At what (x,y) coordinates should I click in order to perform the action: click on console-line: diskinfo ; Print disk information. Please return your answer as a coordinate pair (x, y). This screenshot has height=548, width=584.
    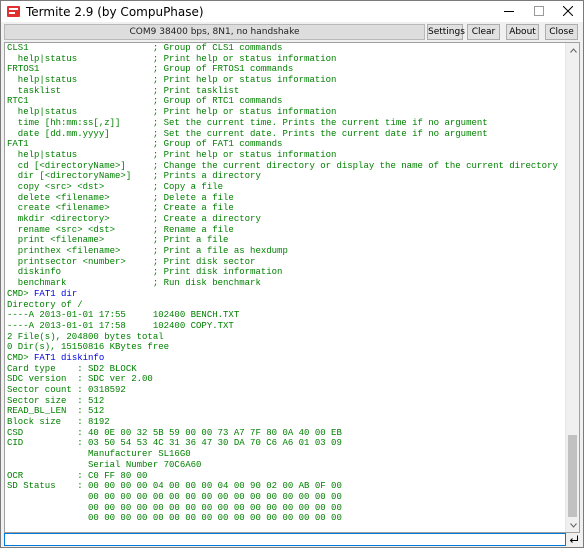
    Looking at the image, I should click on (287, 272).